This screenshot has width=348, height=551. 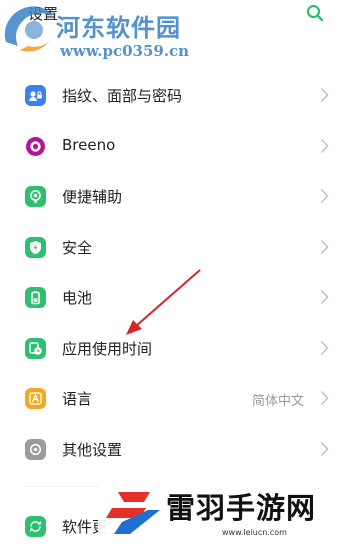 What do you see at coordinates (277, 401) in the screenshot?
I see `language-value: 简体中文` at bounding box center [277, 401].